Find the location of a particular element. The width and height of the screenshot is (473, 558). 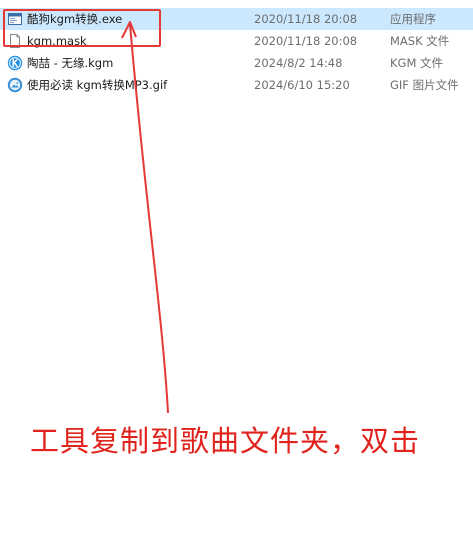

annotation-arrow is located at coordinates (145, 217).